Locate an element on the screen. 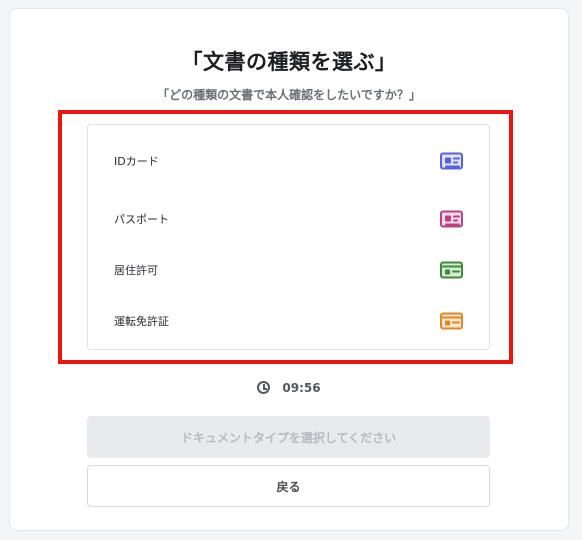 The height and width of the screenshot is (540, 582). back-button: 戻る is located at coordinates (288, 486).